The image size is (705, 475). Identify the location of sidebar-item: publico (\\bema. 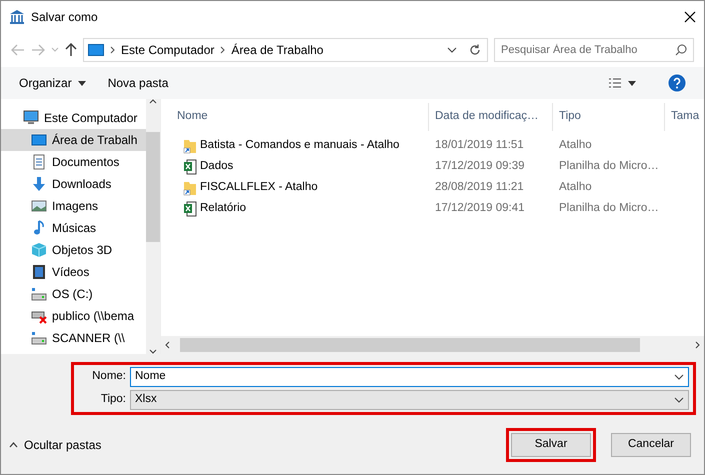
(73, 316).